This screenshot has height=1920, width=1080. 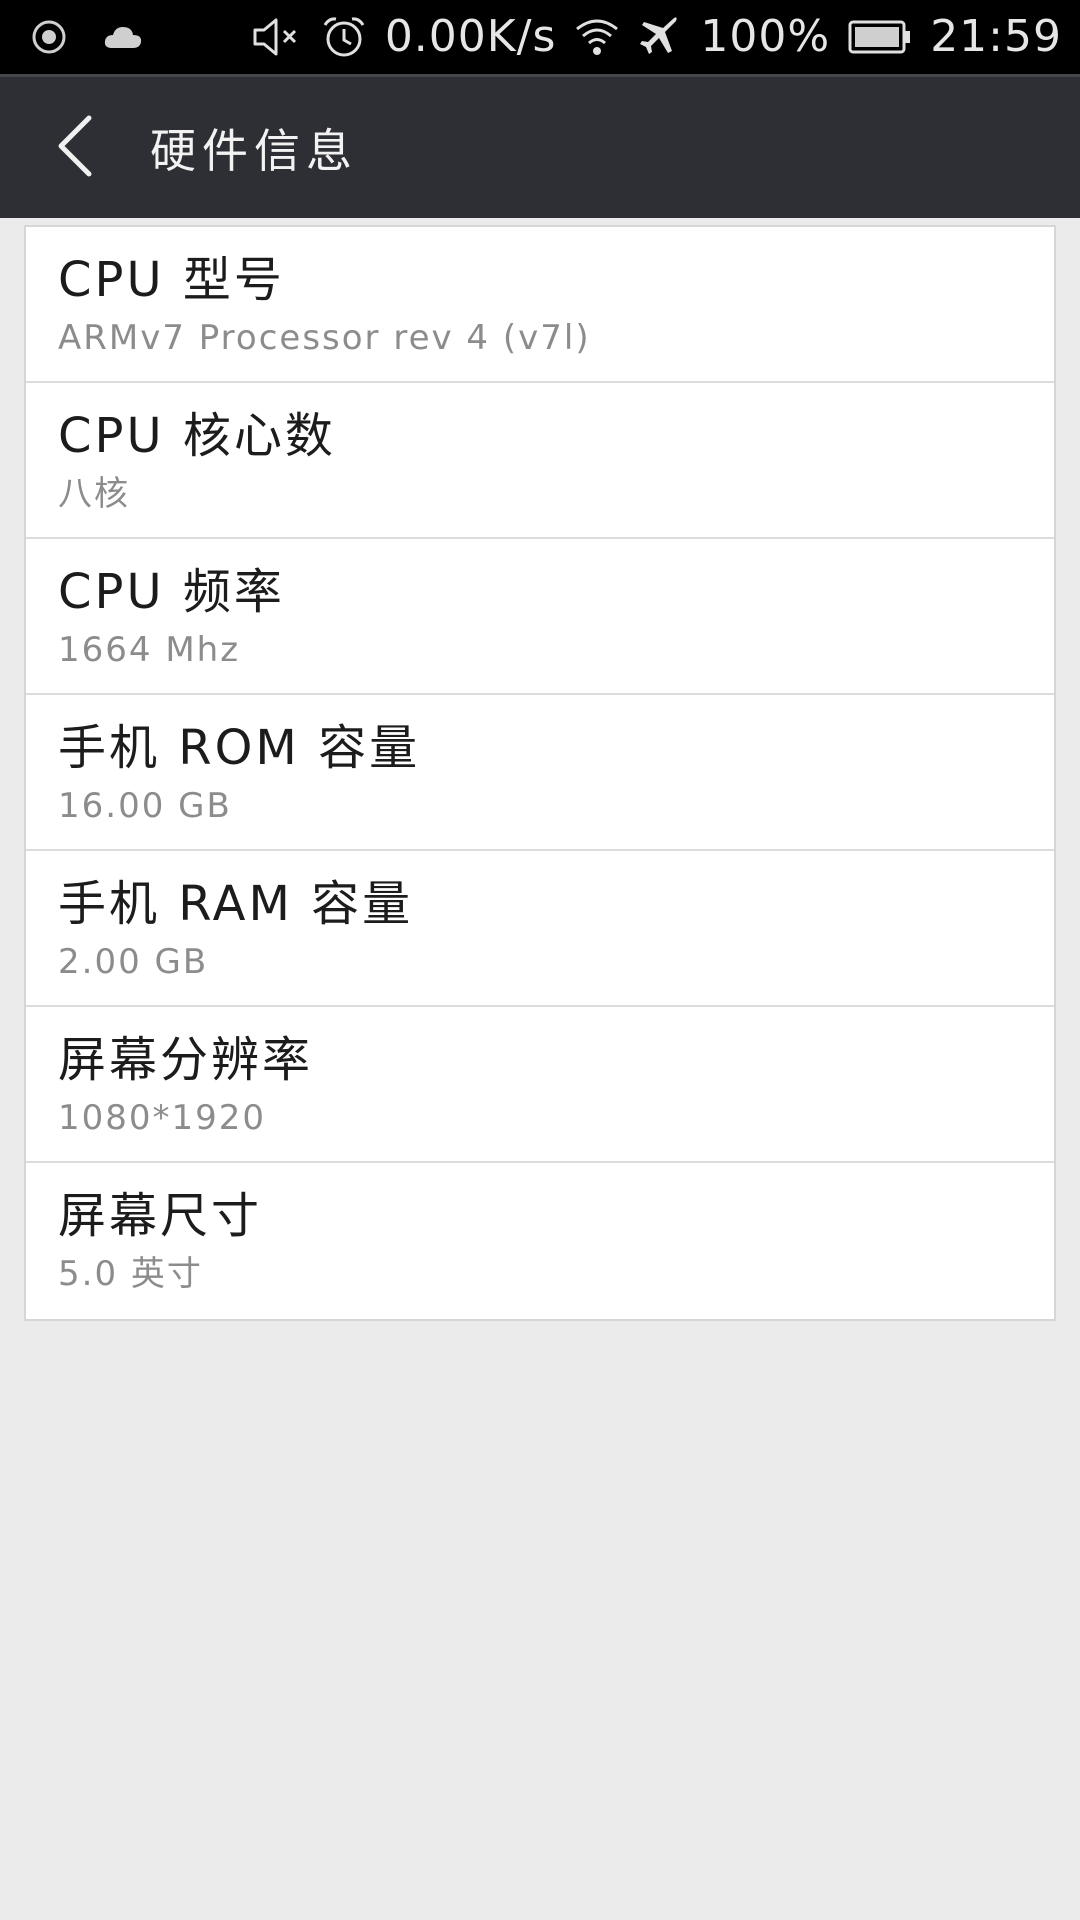 What do you see at coordinates (996, 36) in the screenshot?
I see `clock: 21:59` at bounding box center [996, 36].